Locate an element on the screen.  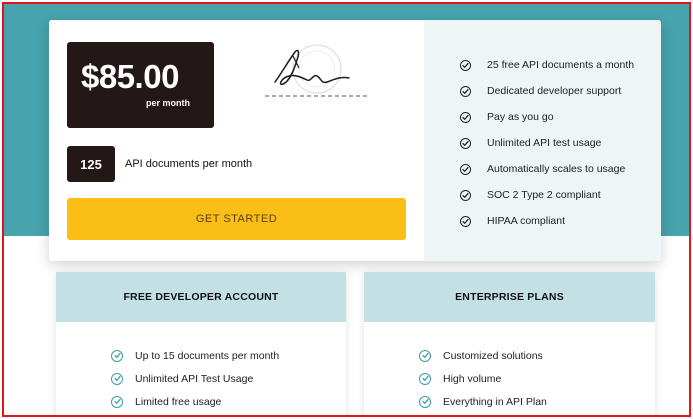
feature-text: Dedicated developer support is located at coordinates (554, 91).